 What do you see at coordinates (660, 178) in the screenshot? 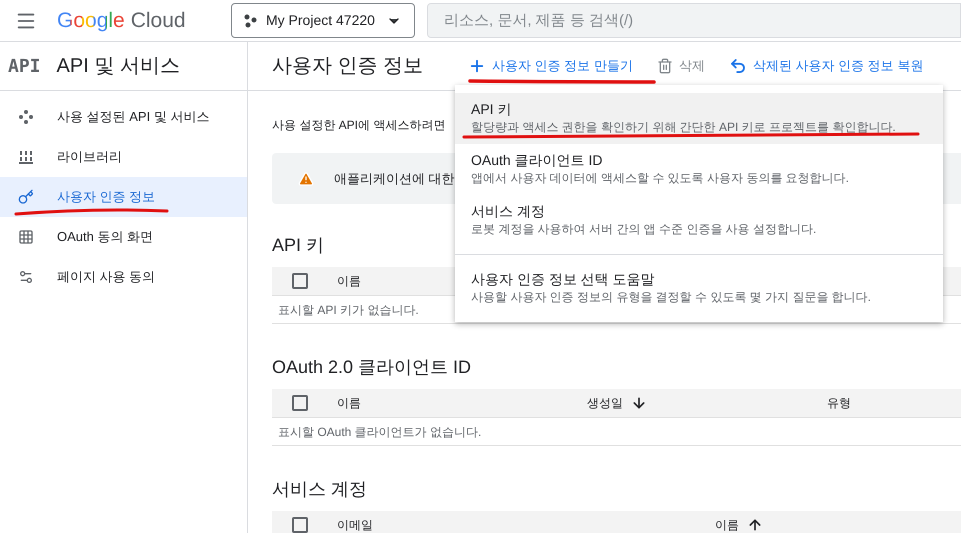
I see `menu-item-description: 앱에서 사용자 데이터에 액세스할 수 있도록 사용자 동의를 요청합니다.` at bounding box center [660, 178].